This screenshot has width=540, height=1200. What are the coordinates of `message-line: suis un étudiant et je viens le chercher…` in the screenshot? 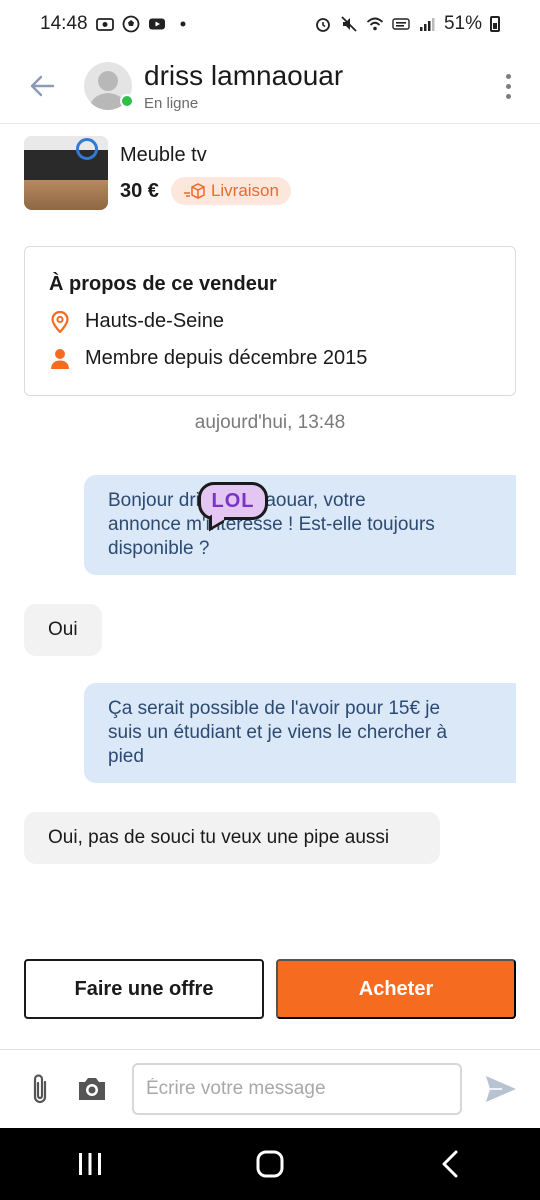 It's located at (278, 732).